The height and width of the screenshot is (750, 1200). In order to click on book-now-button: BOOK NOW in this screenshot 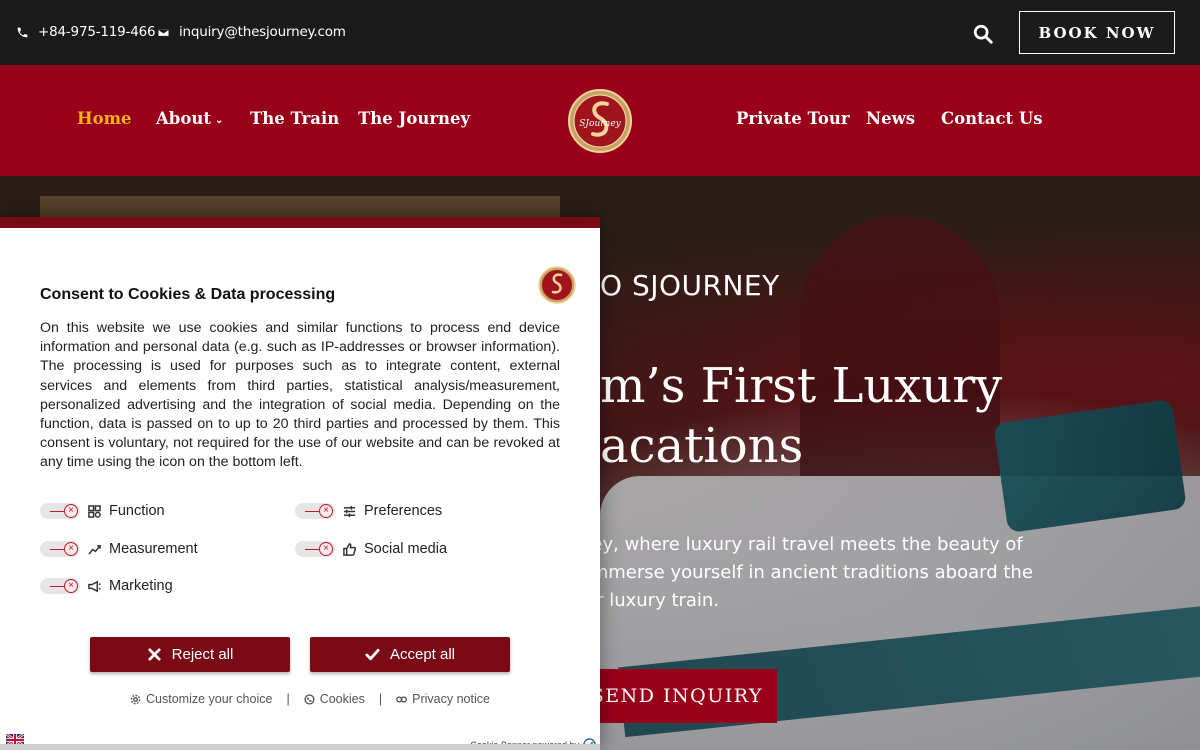, I will do `click(1097, 32)`.